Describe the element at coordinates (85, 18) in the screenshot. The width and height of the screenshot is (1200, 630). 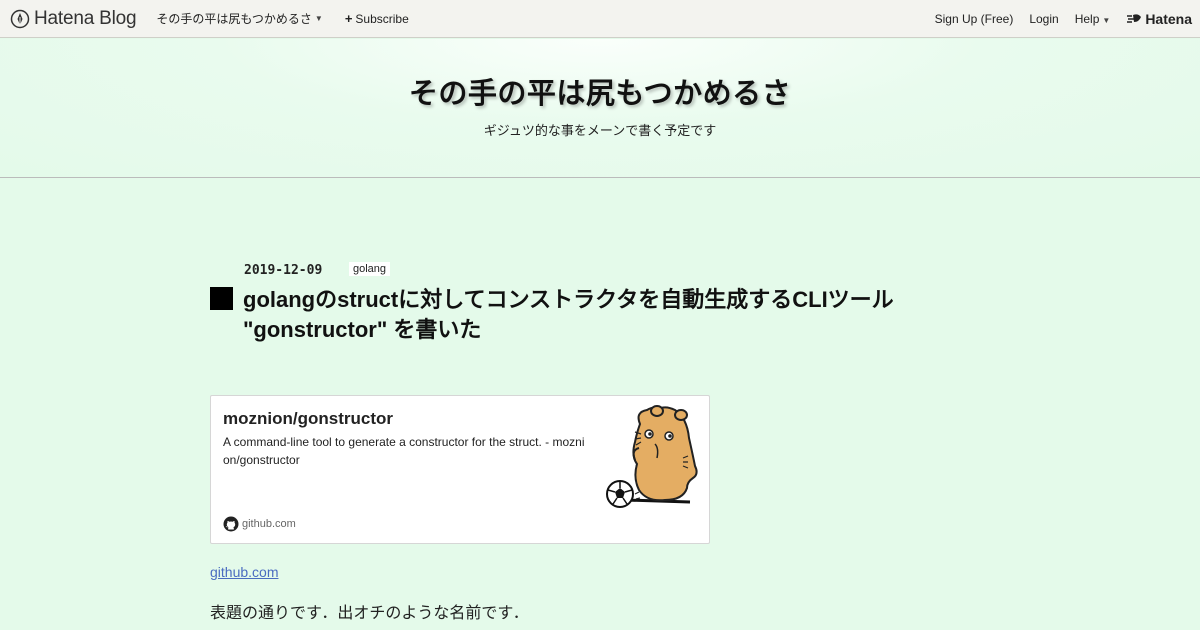
I see `logo-text: Hatena Blog` at that location.